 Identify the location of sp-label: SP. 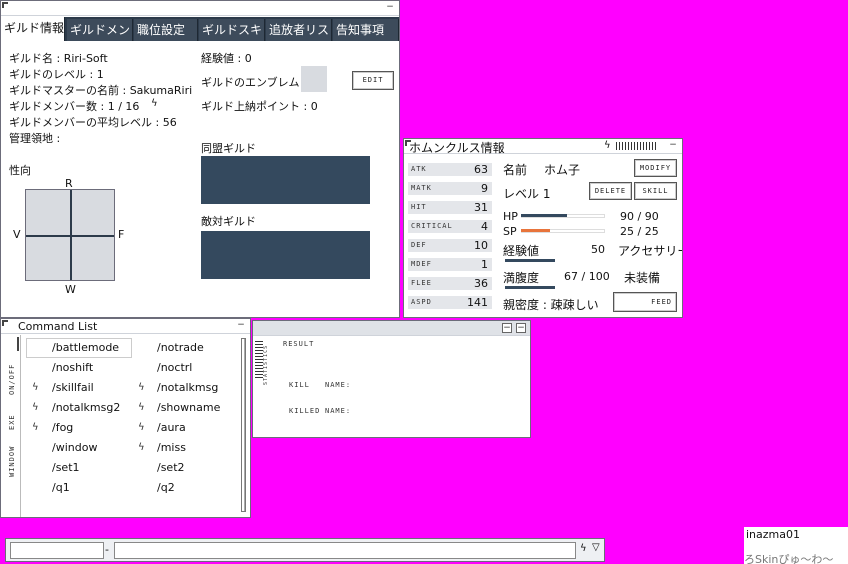
(510, 231).